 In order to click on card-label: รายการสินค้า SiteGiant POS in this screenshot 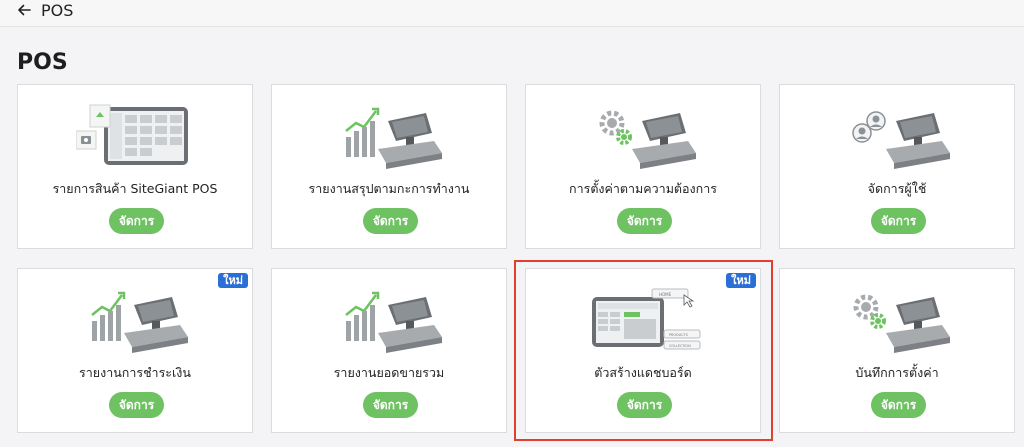, I will do `click(135, 188)`.